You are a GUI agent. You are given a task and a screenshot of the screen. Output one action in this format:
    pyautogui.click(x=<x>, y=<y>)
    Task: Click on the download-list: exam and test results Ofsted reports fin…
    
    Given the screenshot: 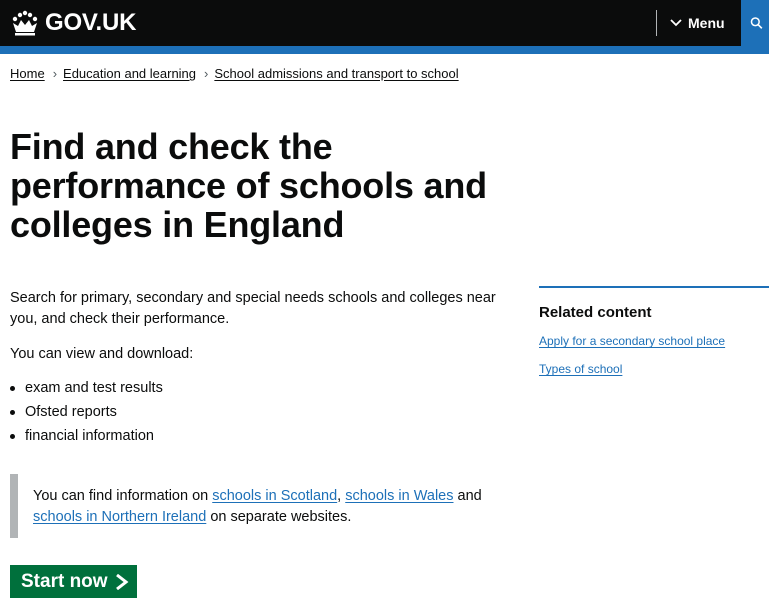 What is the action you would take?
    pyautogui.click(x=86, y=414)
    